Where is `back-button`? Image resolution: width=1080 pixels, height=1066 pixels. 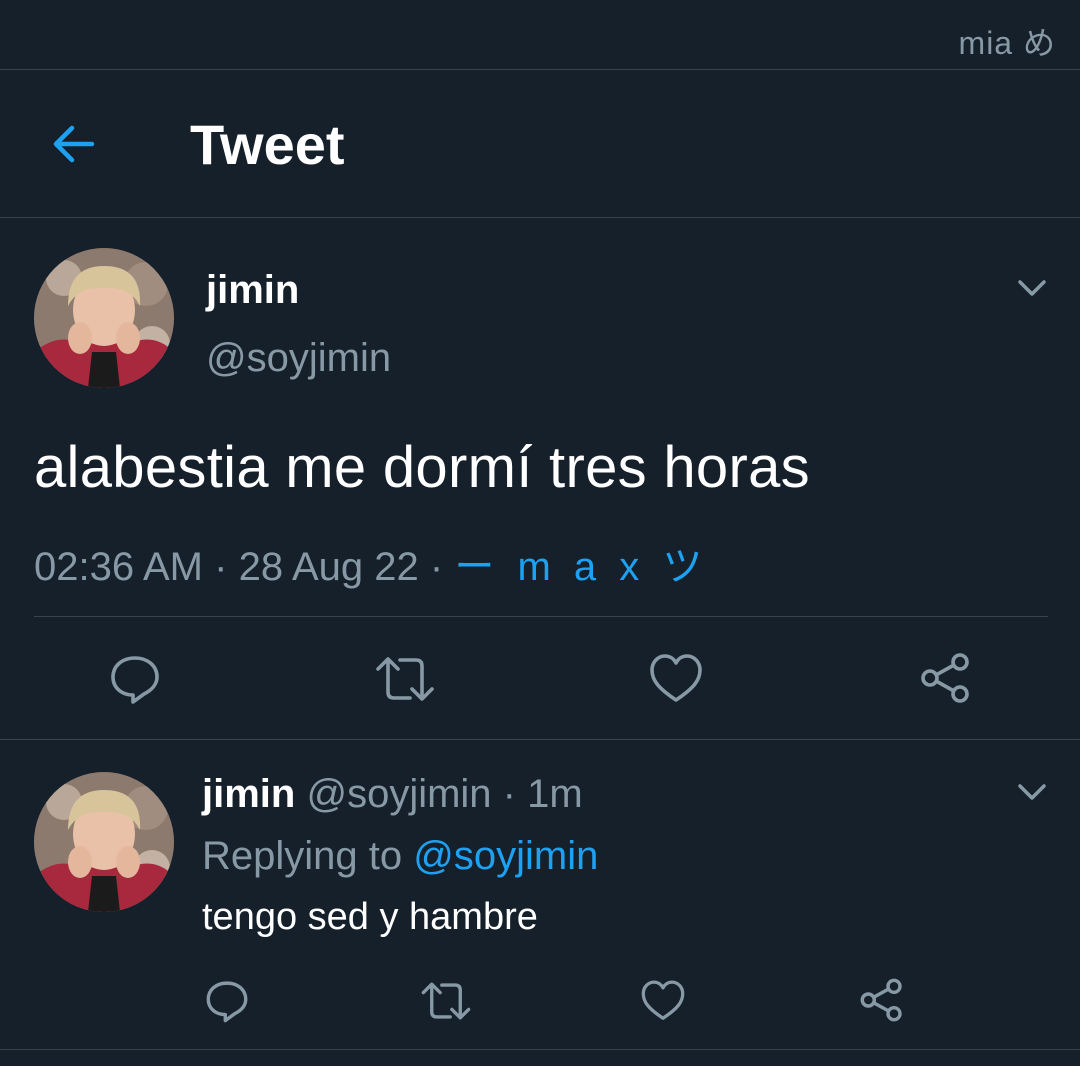 back-button is located at coordinates (74, 144).